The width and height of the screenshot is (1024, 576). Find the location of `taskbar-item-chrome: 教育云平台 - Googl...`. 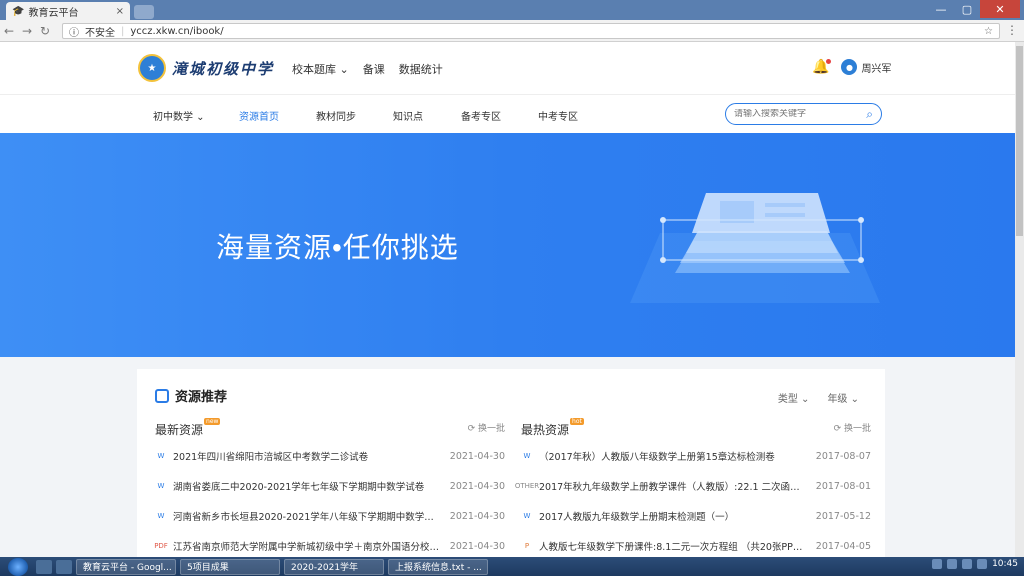

taskbar-item-chrome: 教育云平台 - Googl... is located at coordinates (126, 566).